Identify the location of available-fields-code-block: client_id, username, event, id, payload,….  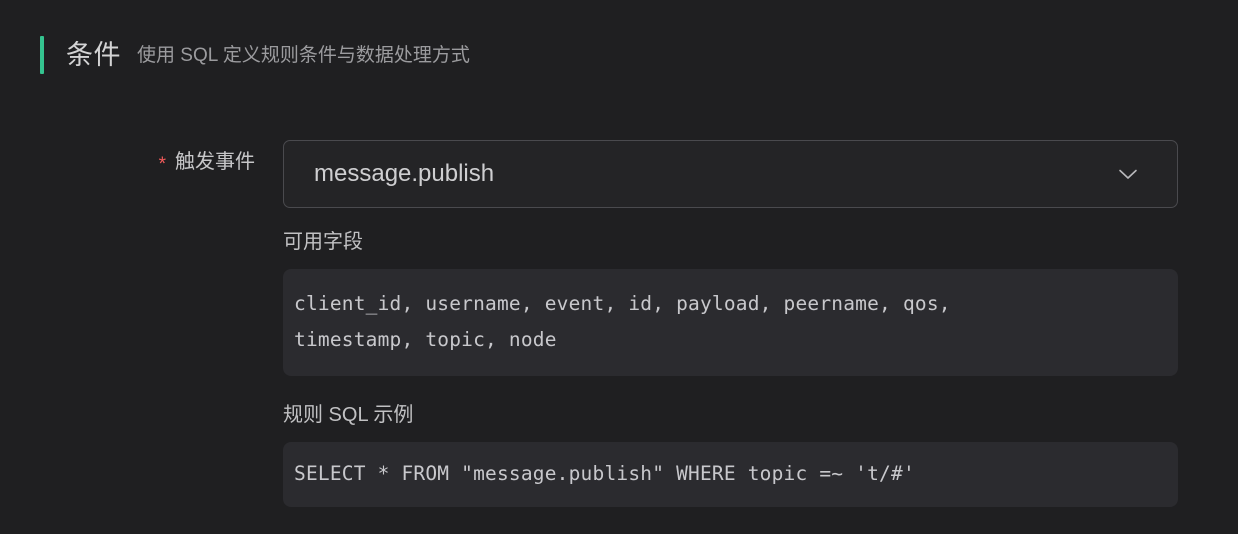
(730, 322).